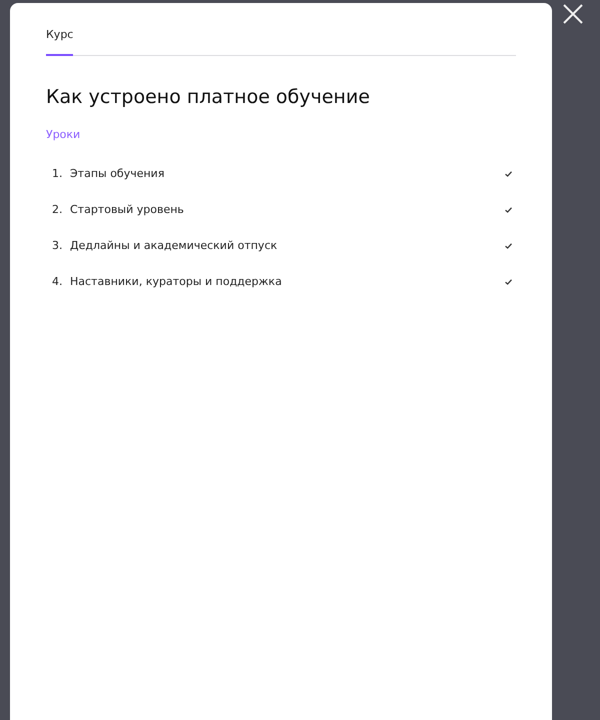 Image resolution: width=600 pixels, height=720 pixels. I want to click on lesson-item: 1. Этапы обучения, so click(281, 174).